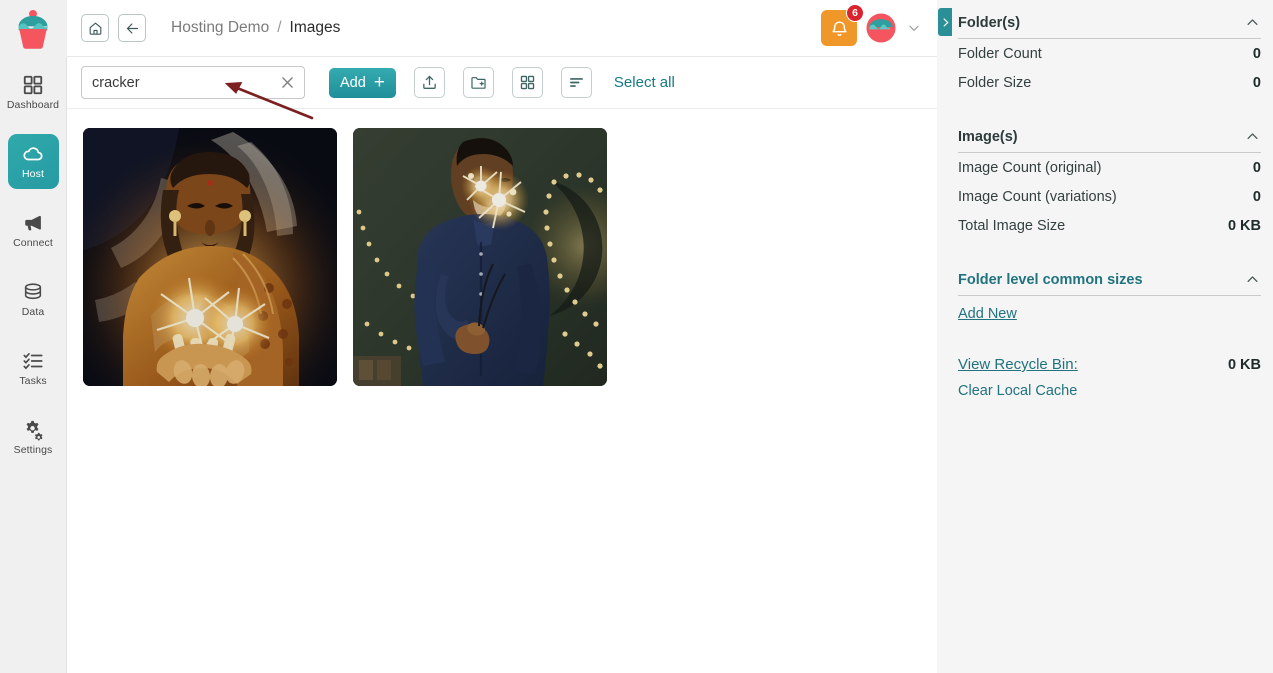 The image size is (1273, 673). What do you see at coordinates (1109, 53) in the screenshot?
I see `folder-count-row: Folder Count 0` at bounding box center [1109, 53].